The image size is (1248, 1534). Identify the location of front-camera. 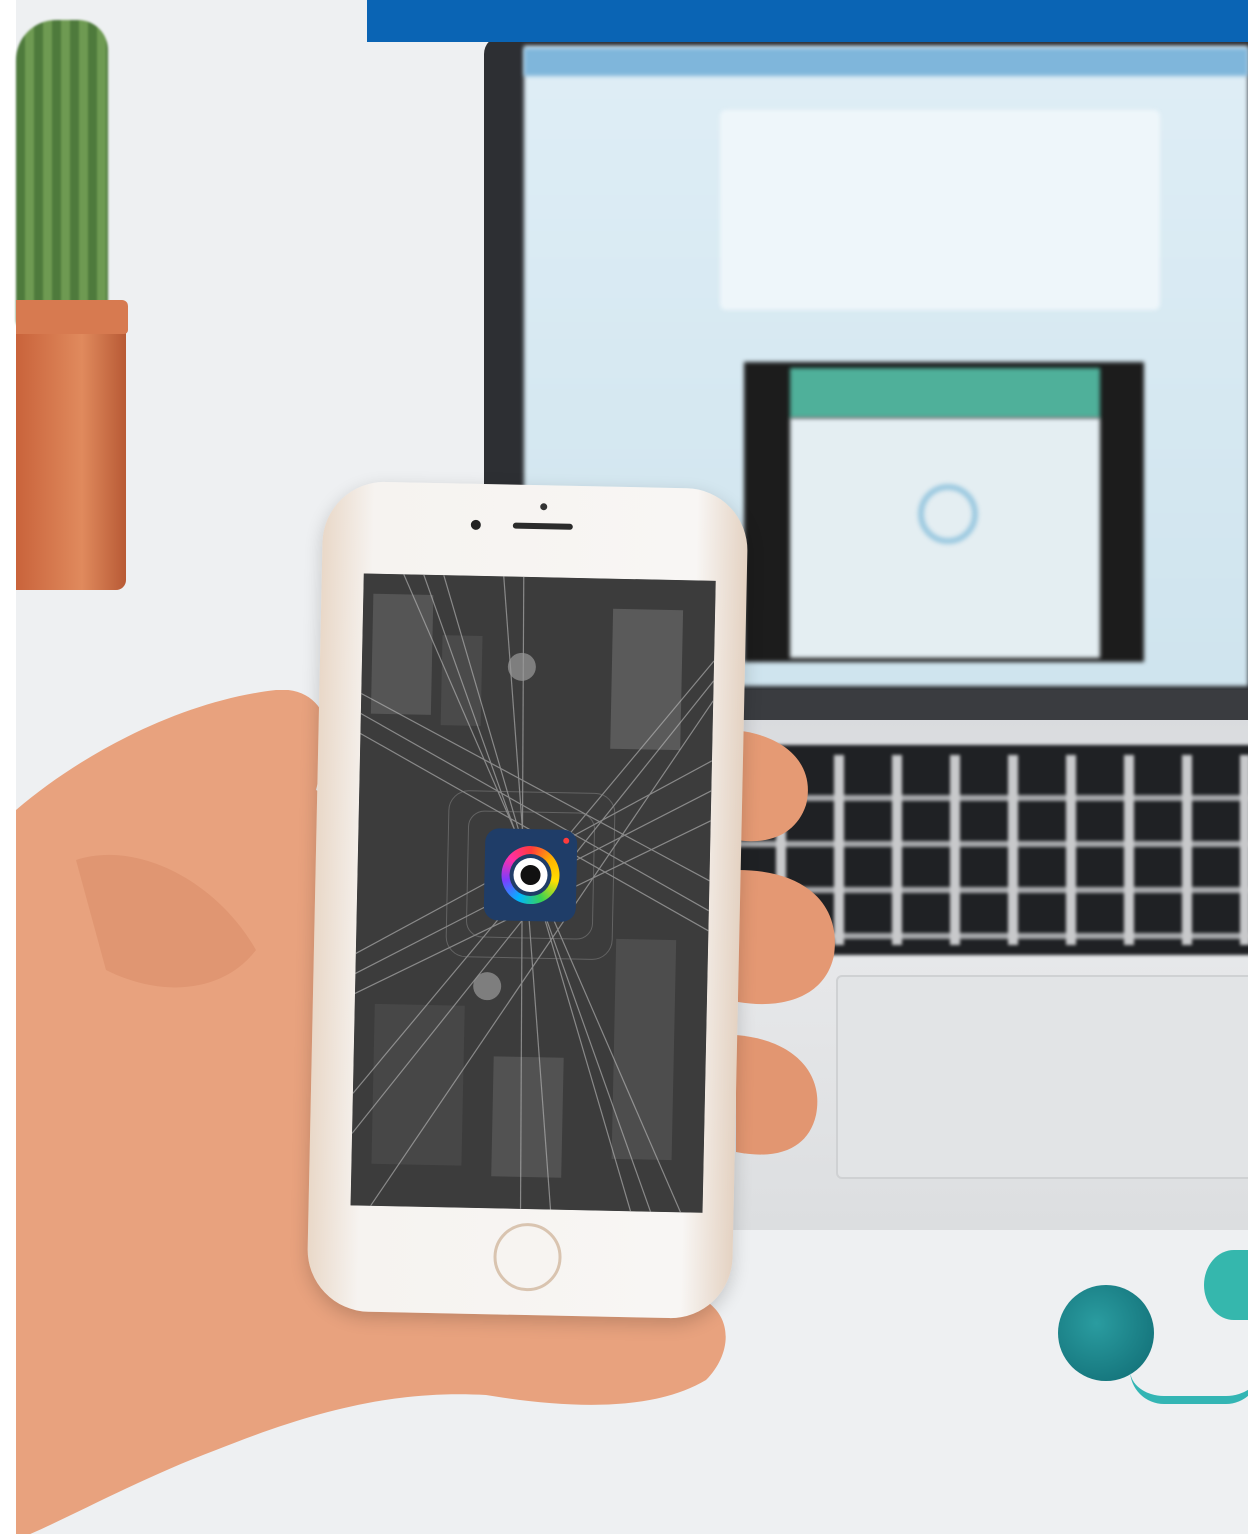
(475, 524).